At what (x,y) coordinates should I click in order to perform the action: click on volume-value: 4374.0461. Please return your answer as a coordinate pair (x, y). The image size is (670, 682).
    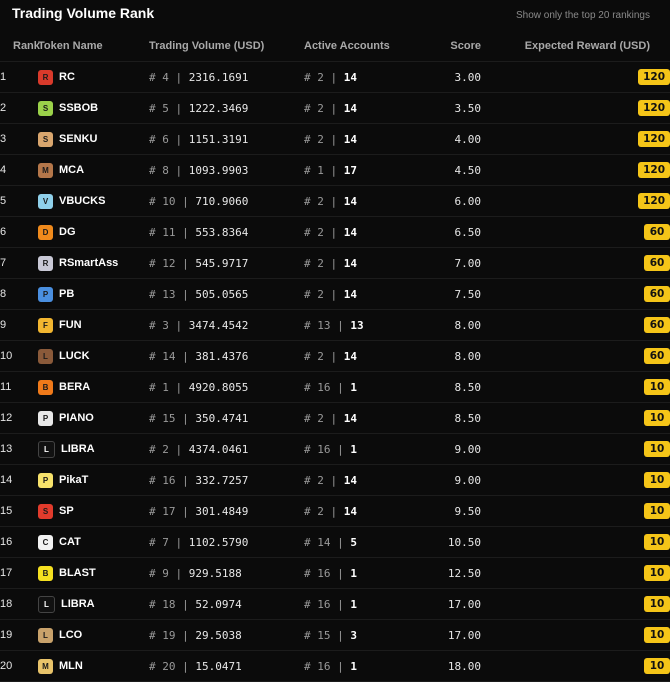
    Looking at the image, I should click on (218, 449).